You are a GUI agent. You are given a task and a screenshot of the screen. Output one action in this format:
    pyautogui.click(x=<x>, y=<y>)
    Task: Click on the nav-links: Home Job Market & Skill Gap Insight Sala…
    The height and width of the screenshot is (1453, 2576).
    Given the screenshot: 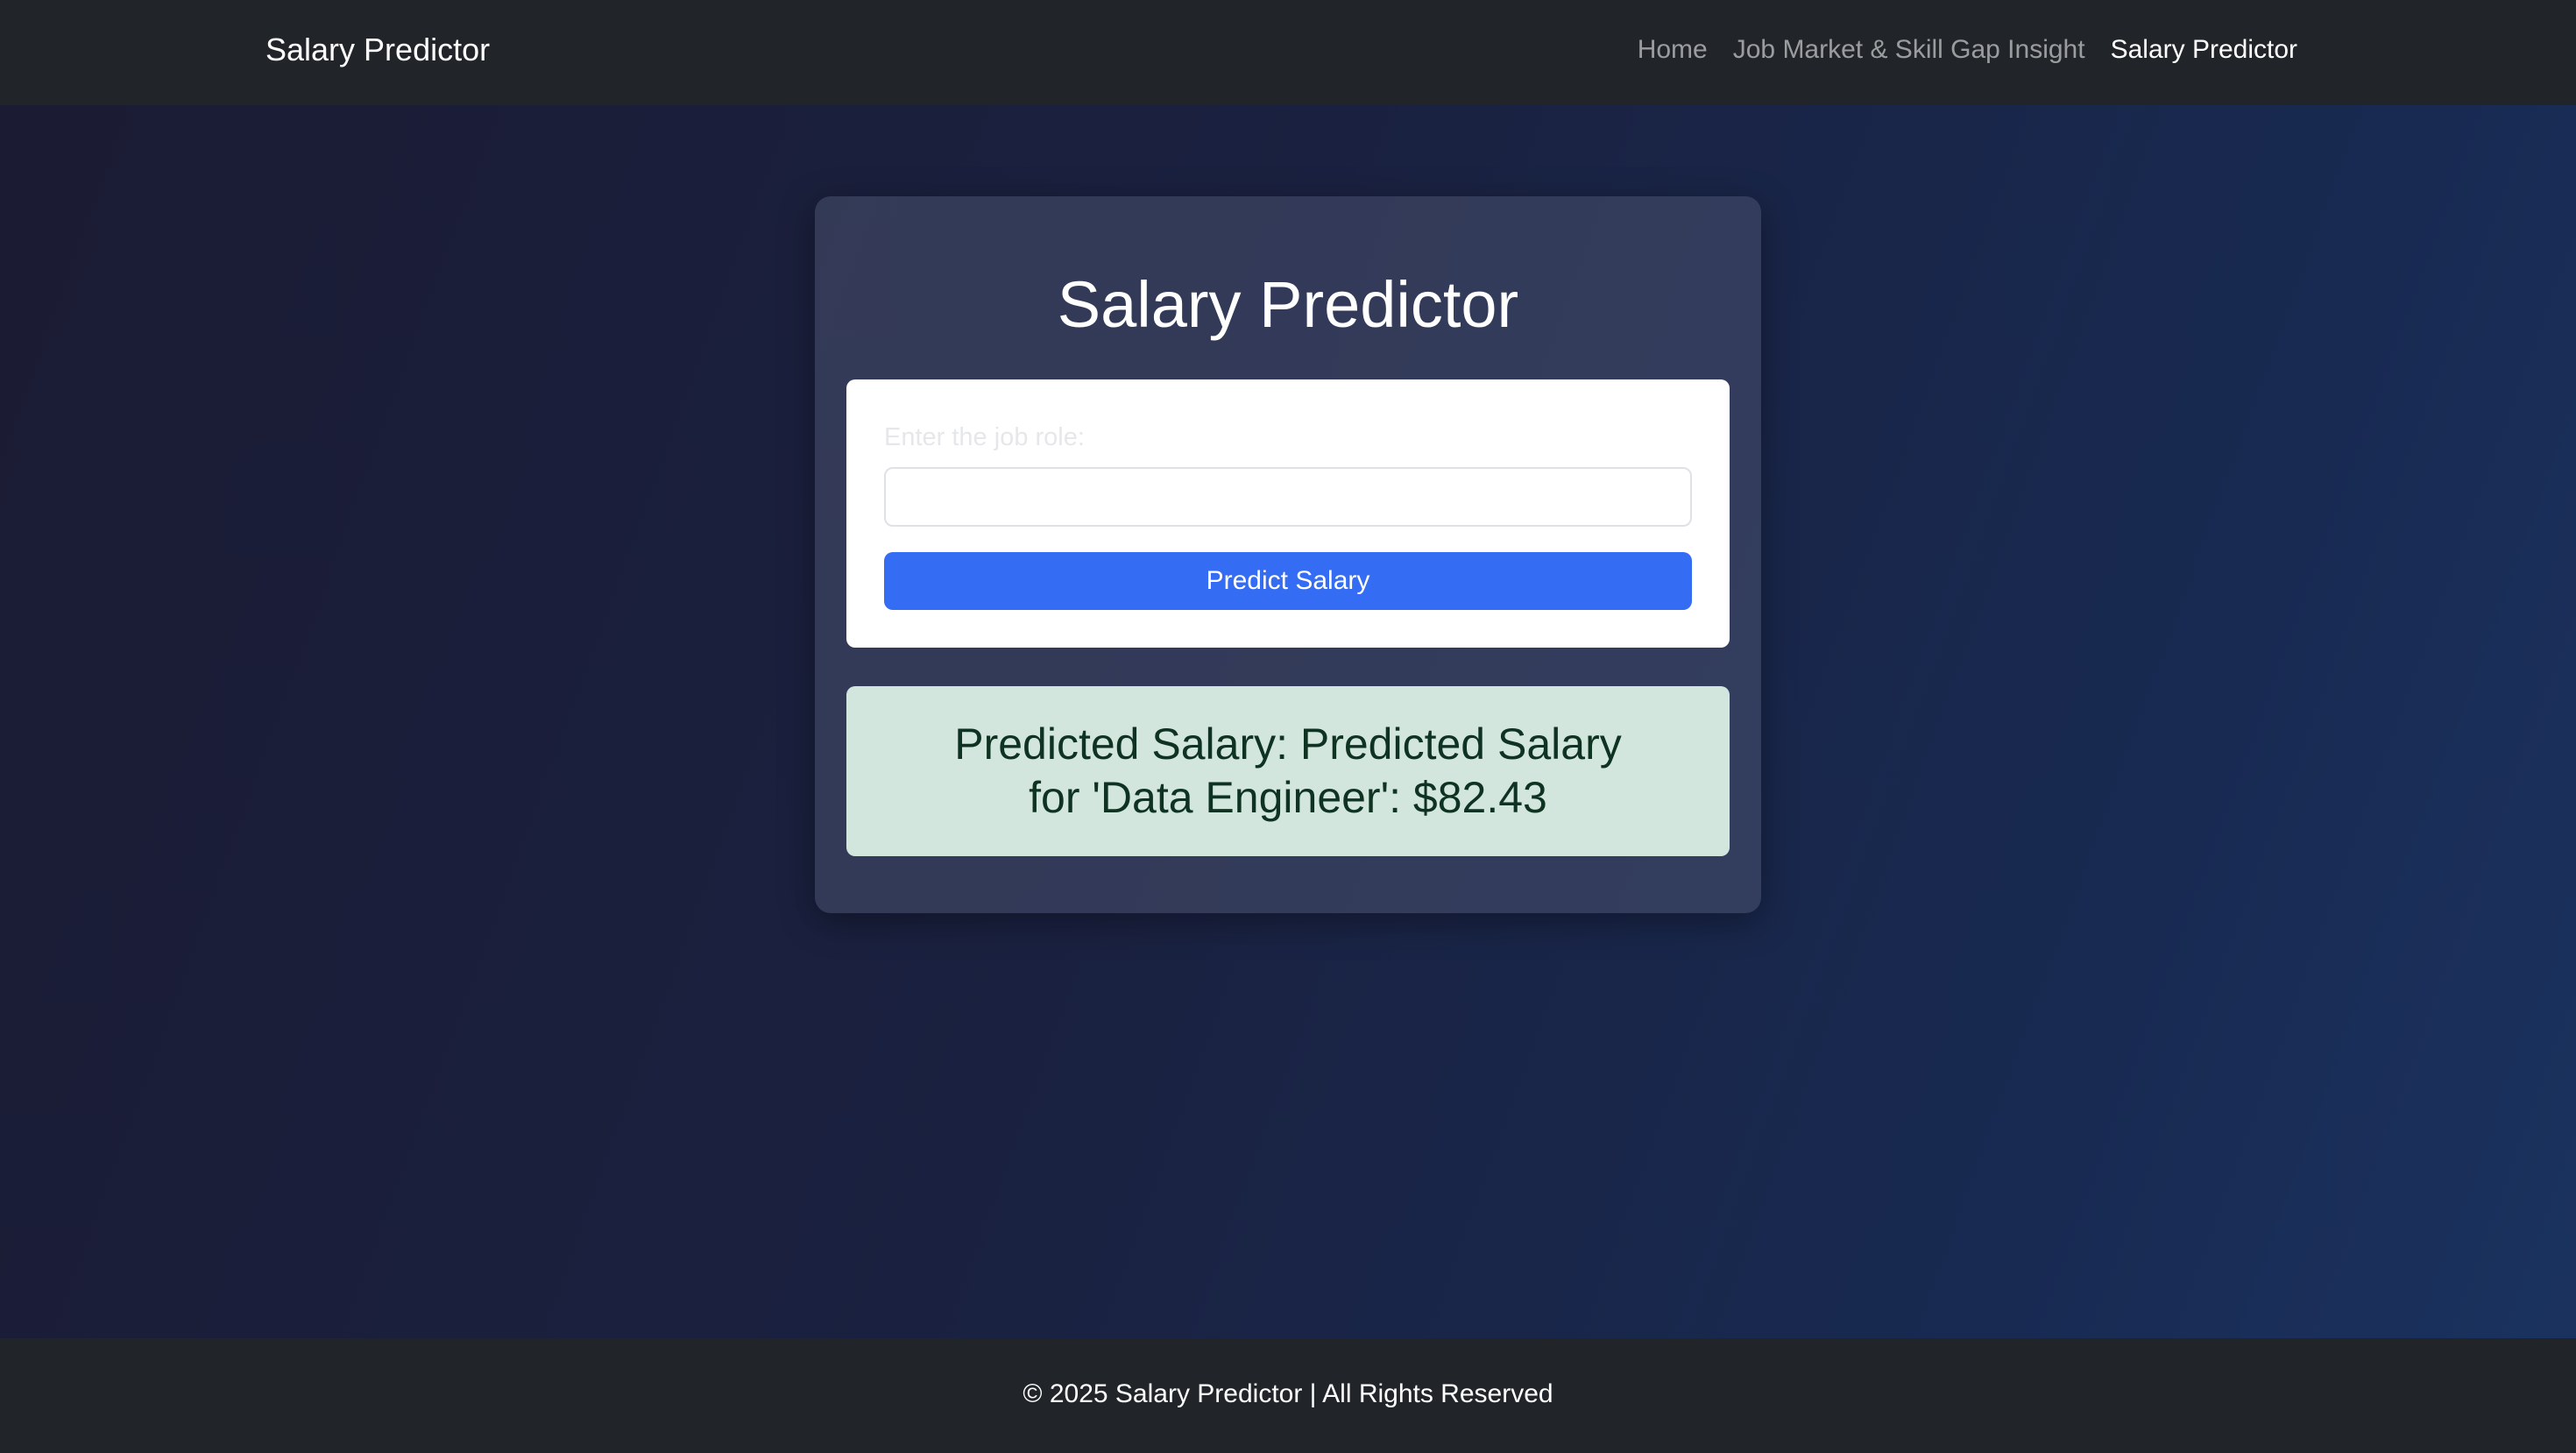 What is the action you would take?
    pyautogui.click(x=1967, y=50)
    